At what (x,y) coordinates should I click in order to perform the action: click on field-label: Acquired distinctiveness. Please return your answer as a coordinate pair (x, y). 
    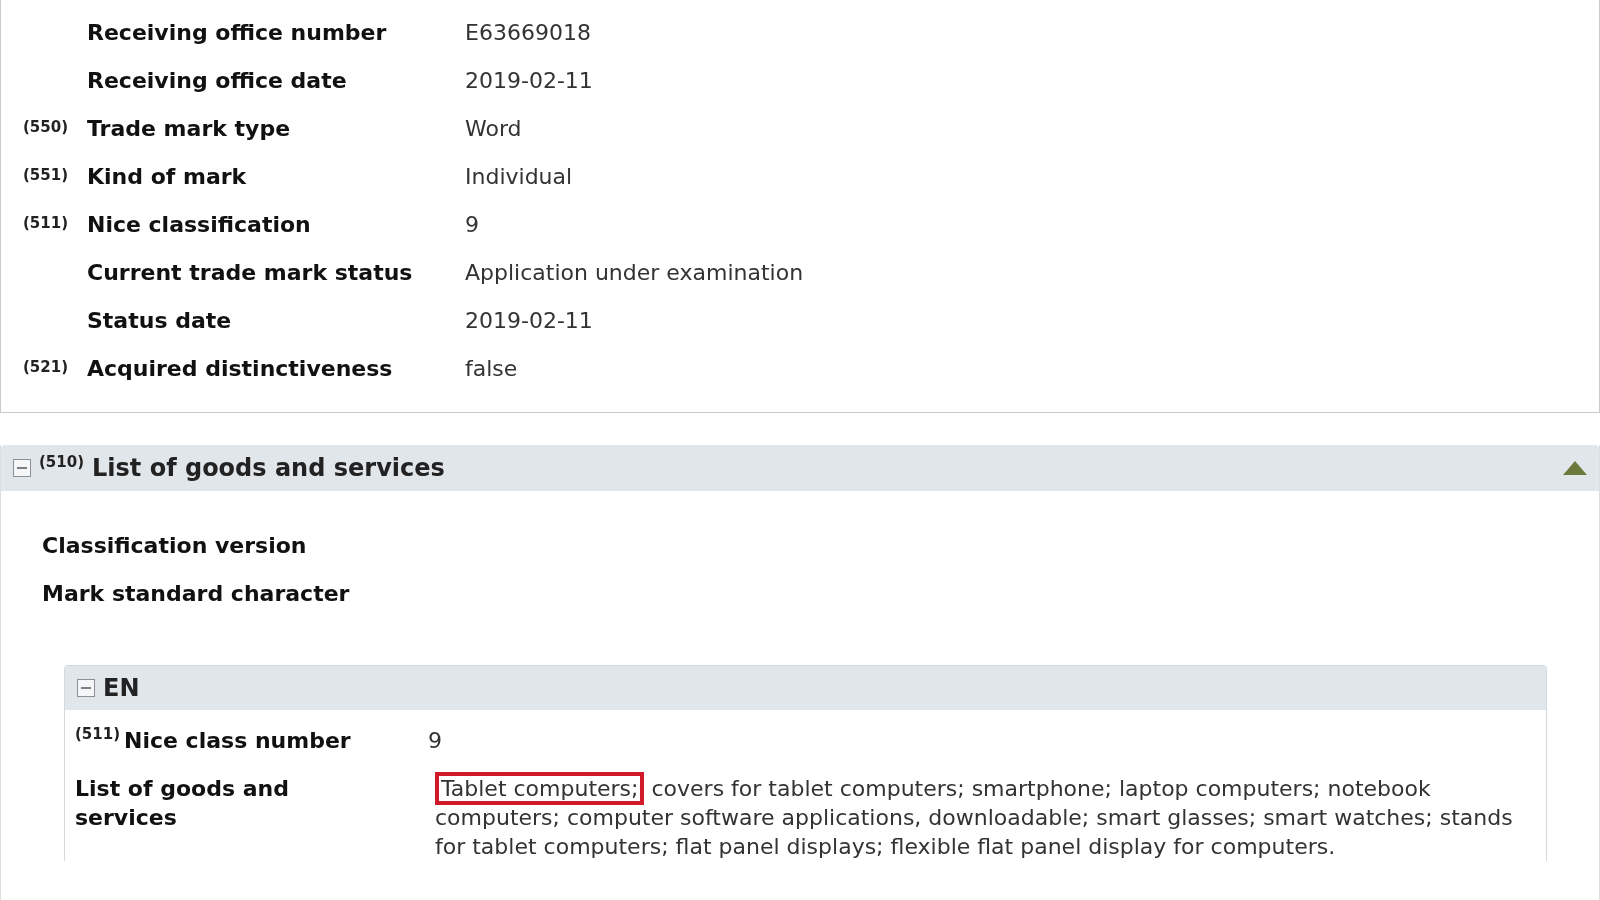
    Looking at the image, I should click on (240, 368).